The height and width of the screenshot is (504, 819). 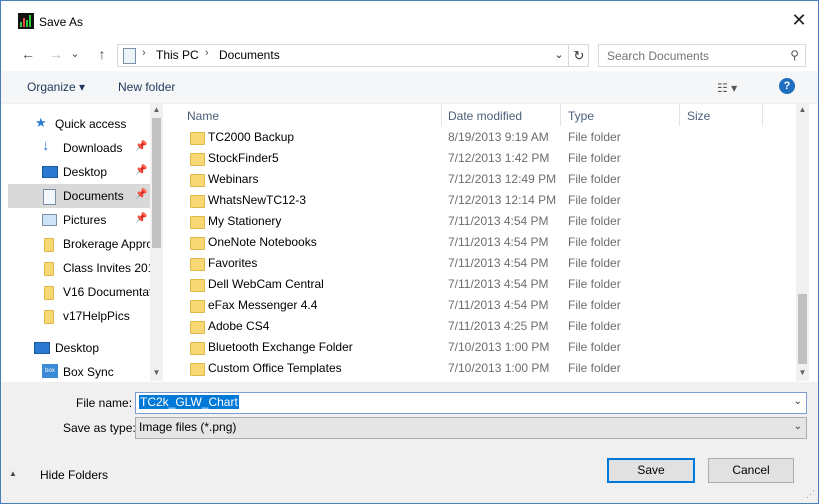 I want to click on search-box: ⚲, so click(x=702, y=55).